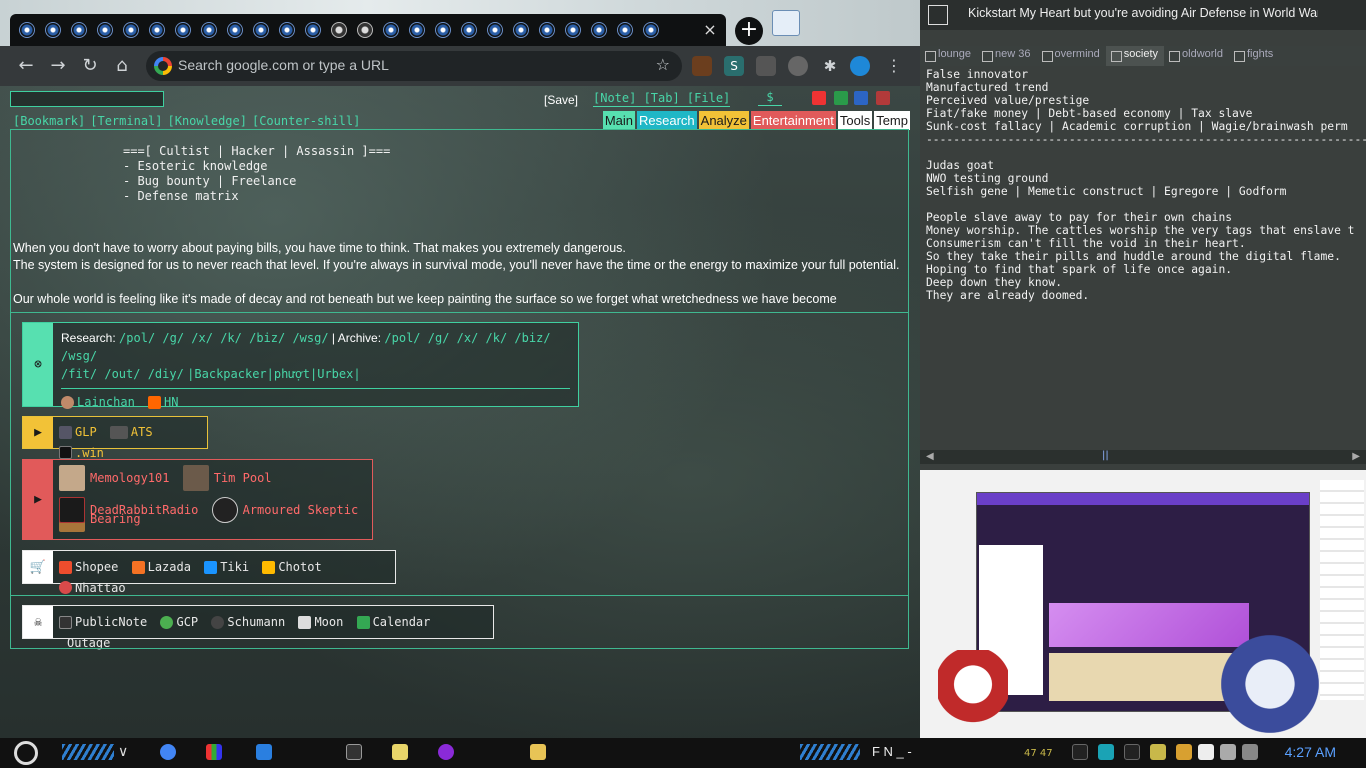  What do you see at coordinates (766, 66) in the screenshot?
I see `ublock-icon` at bounding box center [766, 66].